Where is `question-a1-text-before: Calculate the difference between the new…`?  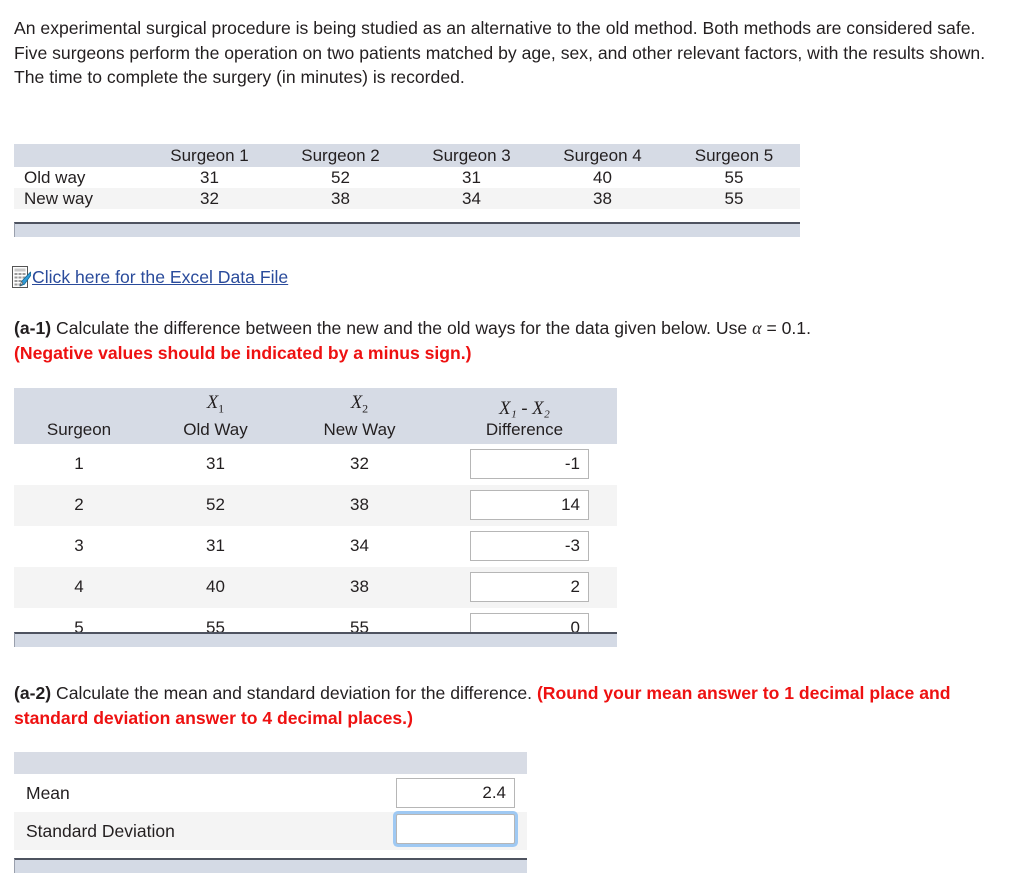
question-a1-text-before: Calculate the difference between the new… is located at coordinates (402, 328).